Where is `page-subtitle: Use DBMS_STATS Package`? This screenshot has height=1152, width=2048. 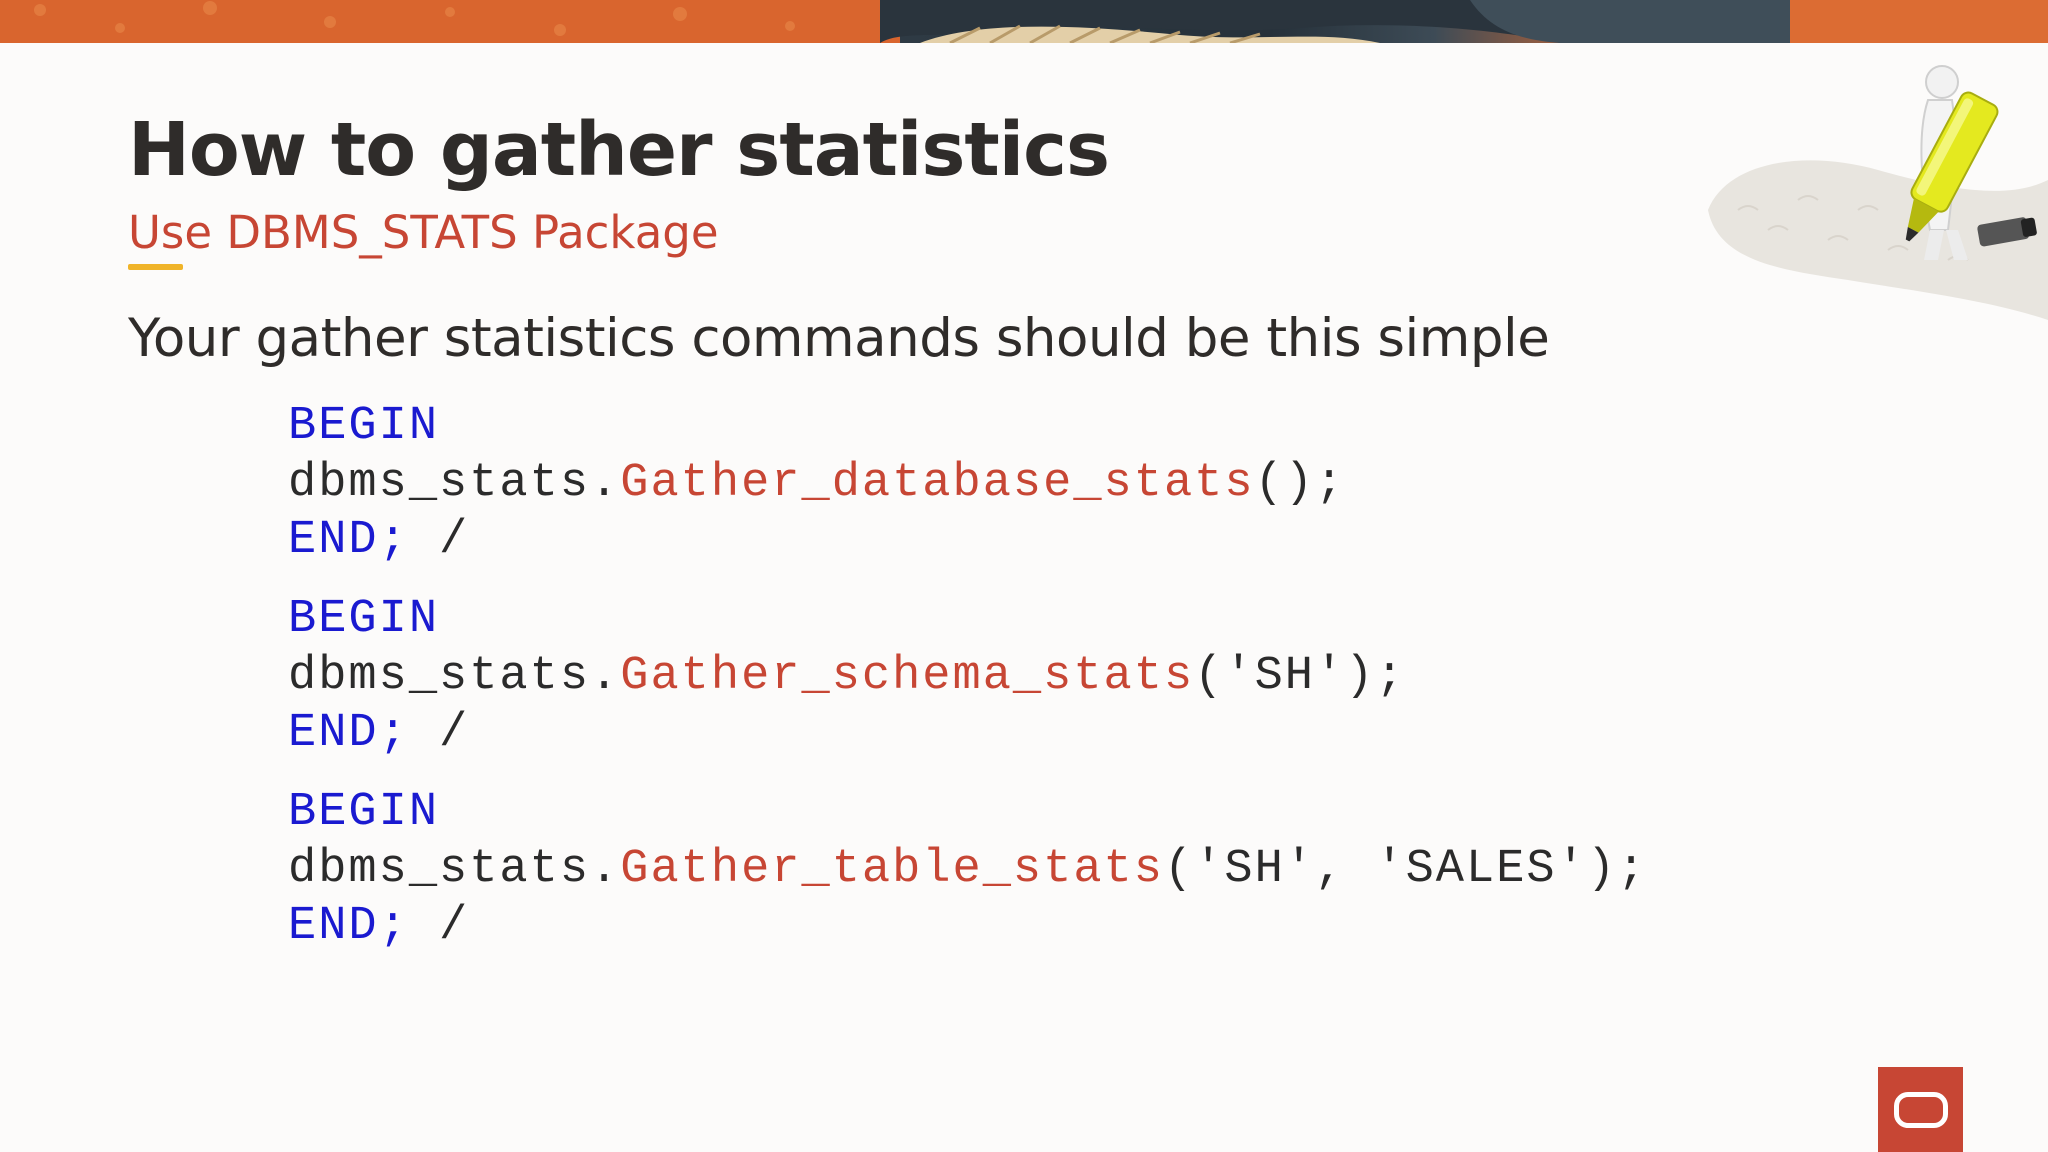
page-subtitle: Use DBMS_STATS Package is located at coordinates (423, 232).